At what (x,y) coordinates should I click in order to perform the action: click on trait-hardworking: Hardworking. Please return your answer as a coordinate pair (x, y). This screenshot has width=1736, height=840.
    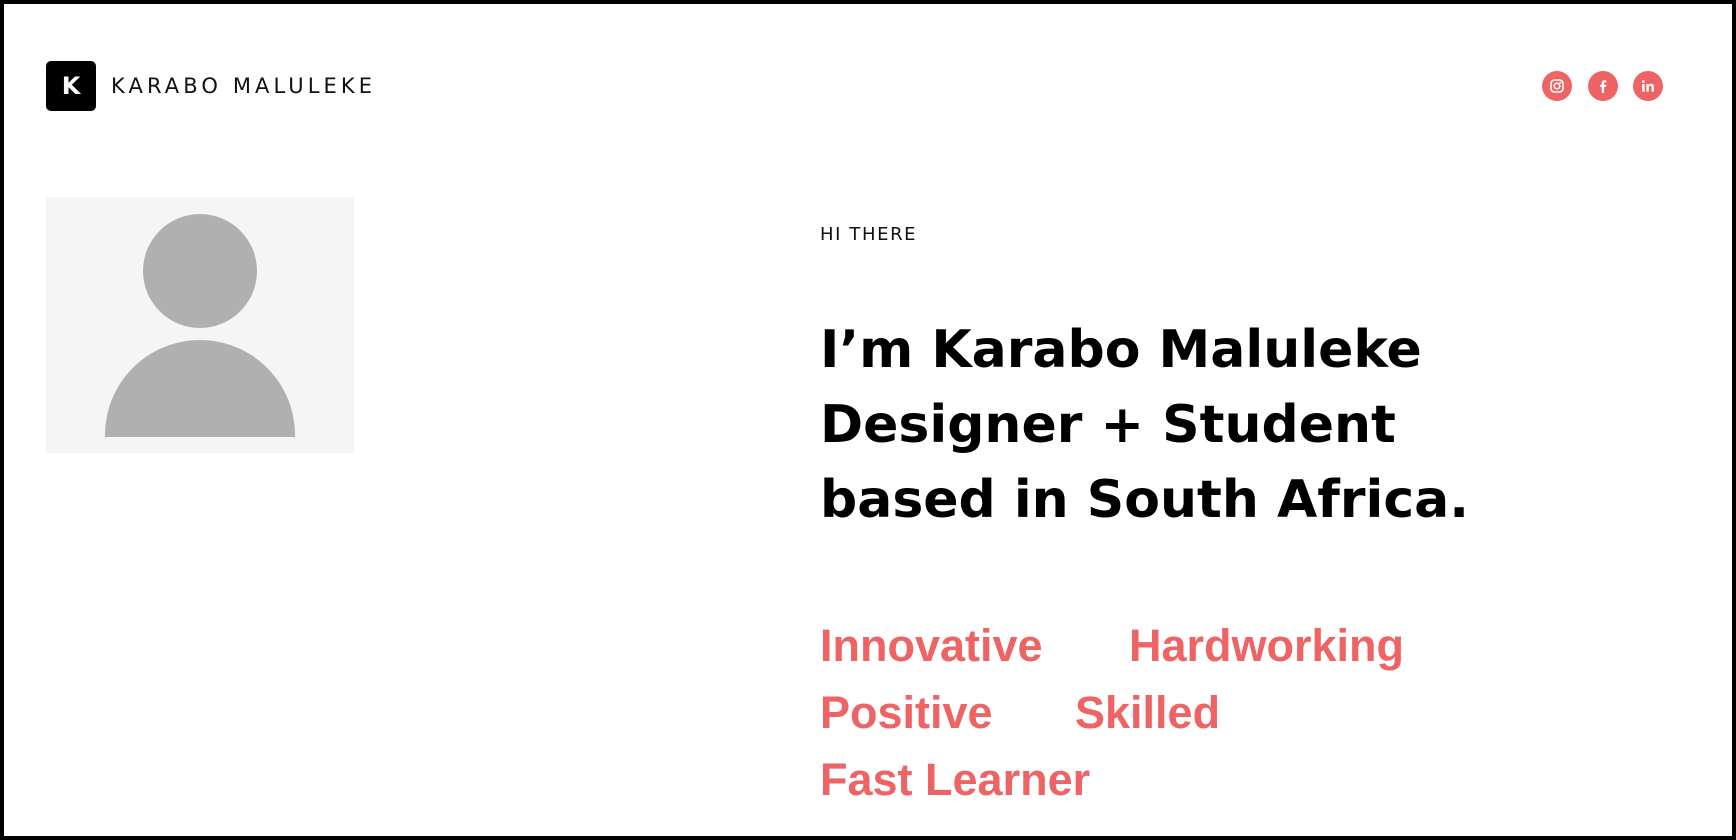
    Looking at the image, I should click on (1267, 645).